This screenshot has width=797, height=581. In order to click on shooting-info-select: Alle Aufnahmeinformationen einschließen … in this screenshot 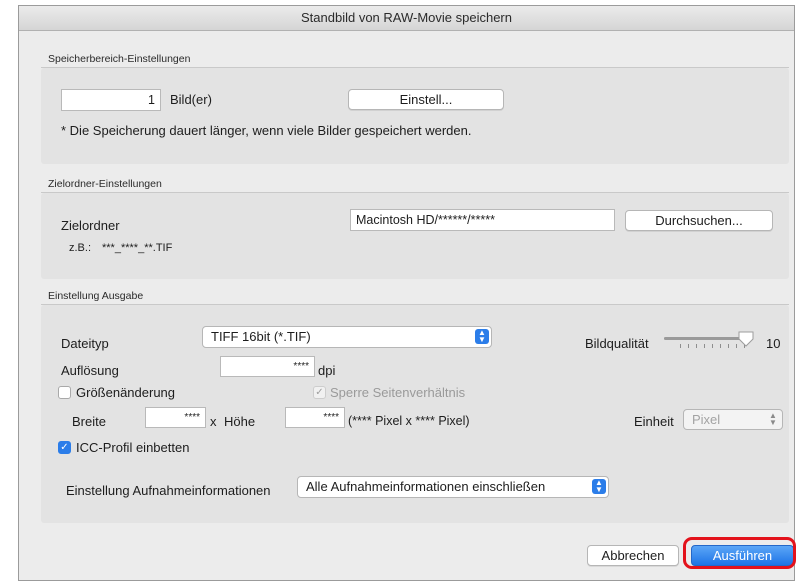, I will do `click(453, 487)`.